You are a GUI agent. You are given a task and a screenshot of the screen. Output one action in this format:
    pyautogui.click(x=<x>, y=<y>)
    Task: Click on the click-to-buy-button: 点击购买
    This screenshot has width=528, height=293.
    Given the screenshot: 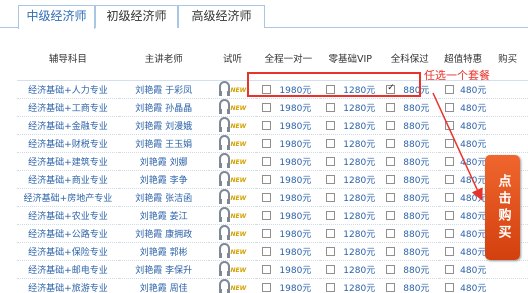 What is the action you would take?
    pyautogui.click(x=502, y=207)
    